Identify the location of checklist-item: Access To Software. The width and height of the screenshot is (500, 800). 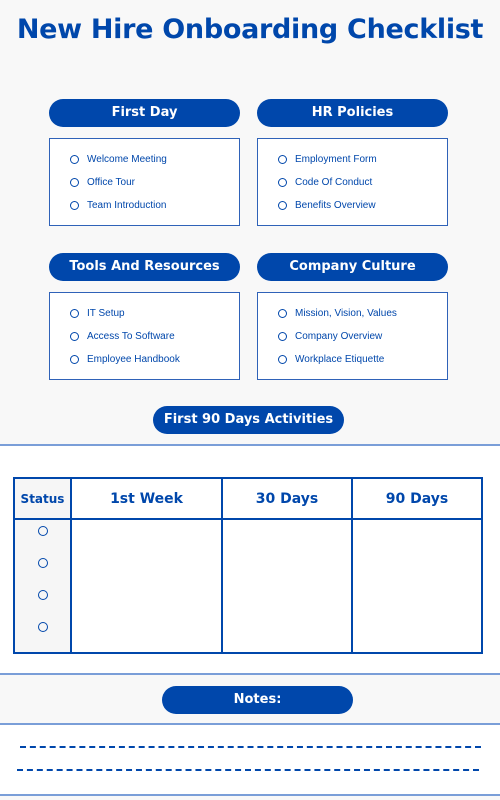
(122, 336).